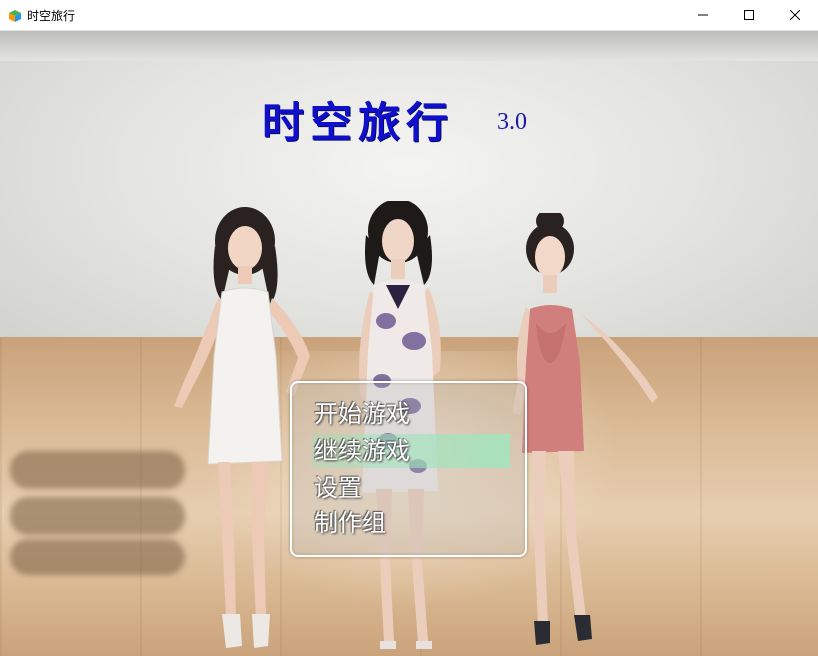 This screenshot has height=656, width=818. I want to click on game-title: 时空旅行, so click(358, 122).